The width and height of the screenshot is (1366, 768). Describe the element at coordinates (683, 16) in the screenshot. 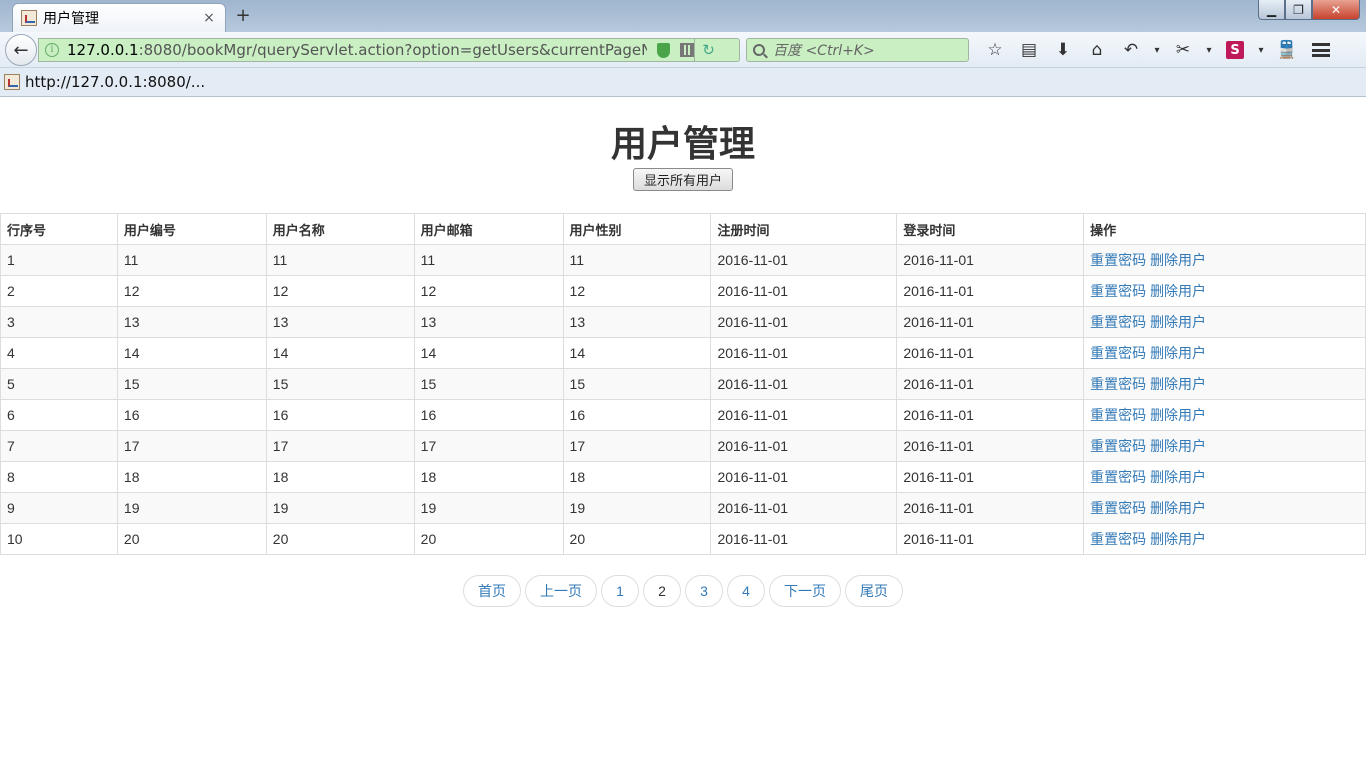

I see `window-titlebar: 用户管理 × + ▁ ❐ ✕` at that location.